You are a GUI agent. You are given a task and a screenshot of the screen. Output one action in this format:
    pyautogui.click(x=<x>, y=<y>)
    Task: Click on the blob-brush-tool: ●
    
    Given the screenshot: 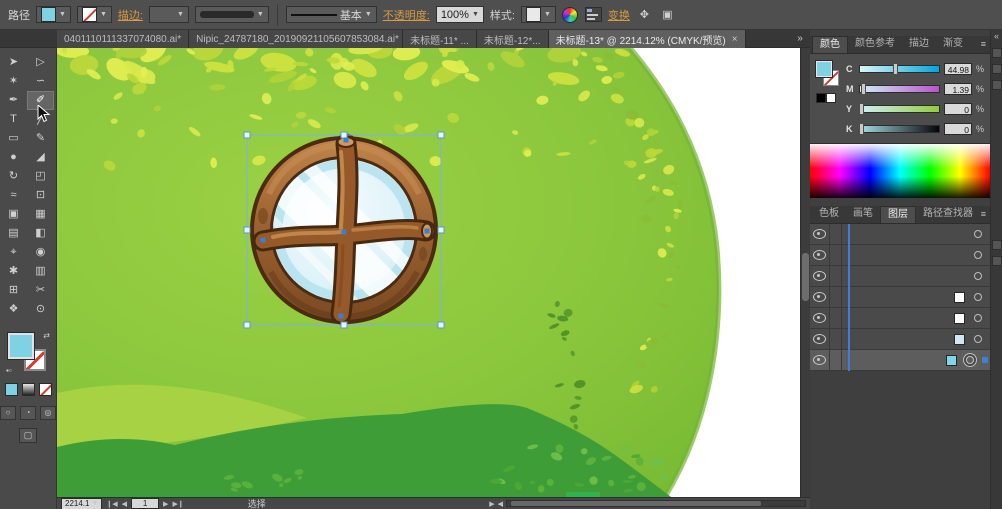 What is the action you would take?
    pyautogui.click(x=13, y=157)
    